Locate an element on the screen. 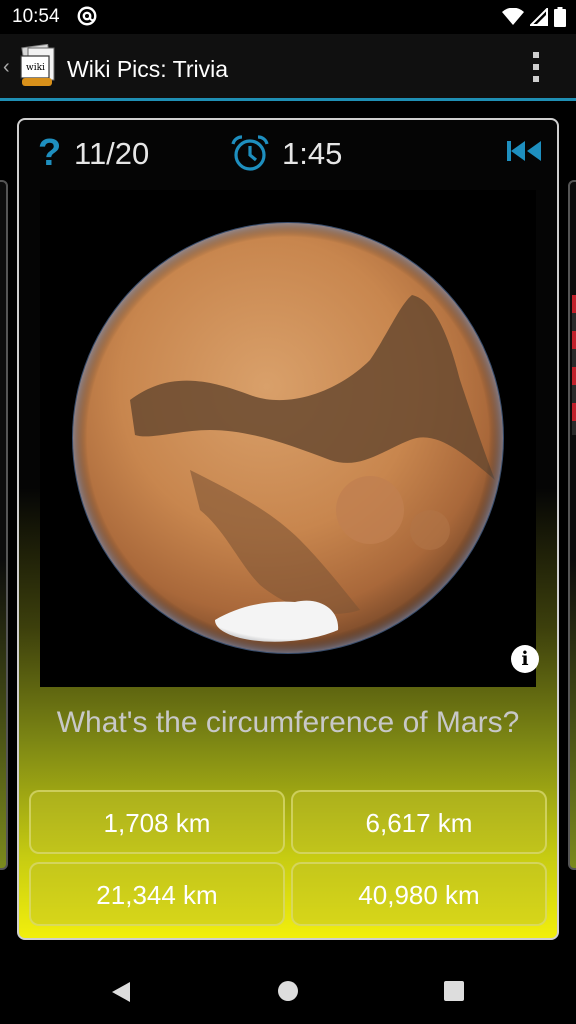 The width and height of the screenshot is (576, 1024). next-card-thumbnail is located at coordinates (574, 365).